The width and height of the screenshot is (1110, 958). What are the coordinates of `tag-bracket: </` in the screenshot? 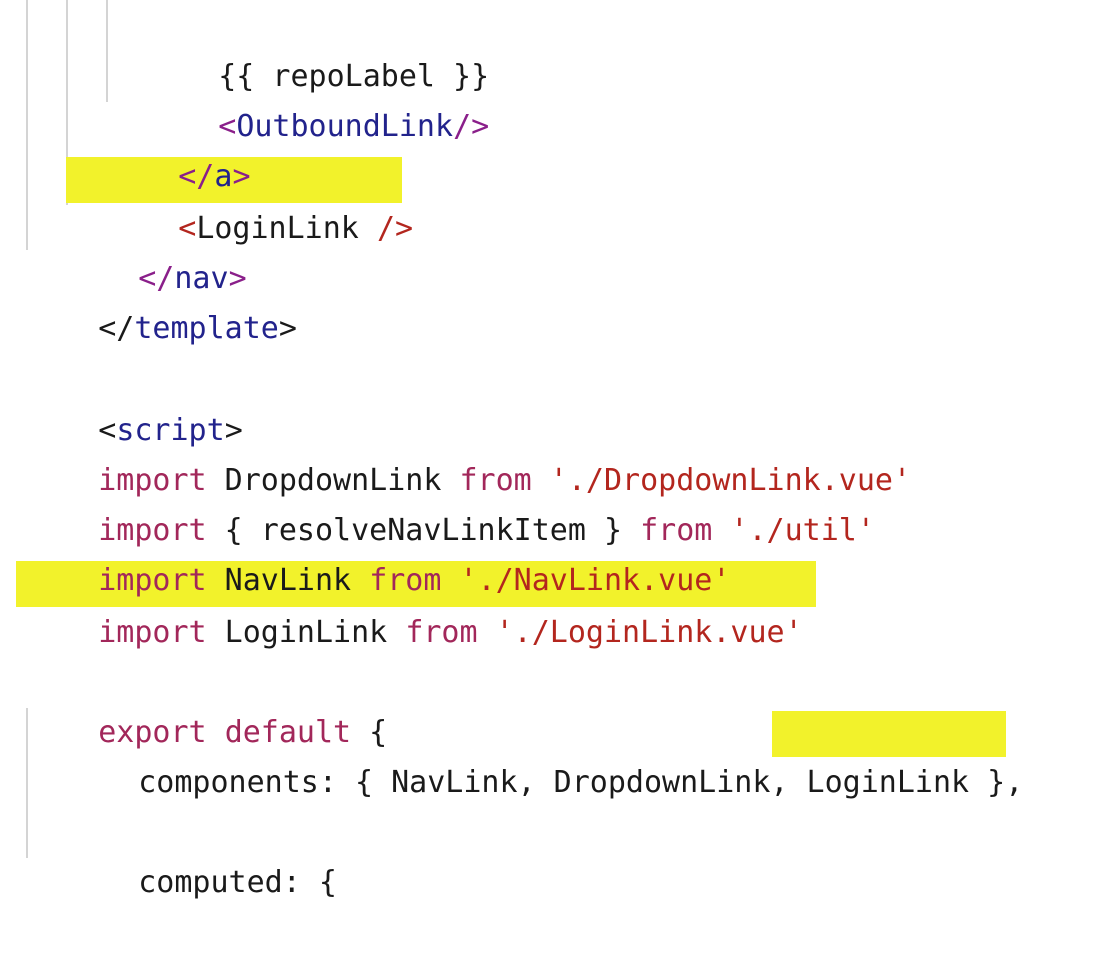 It's located at (116, 328).